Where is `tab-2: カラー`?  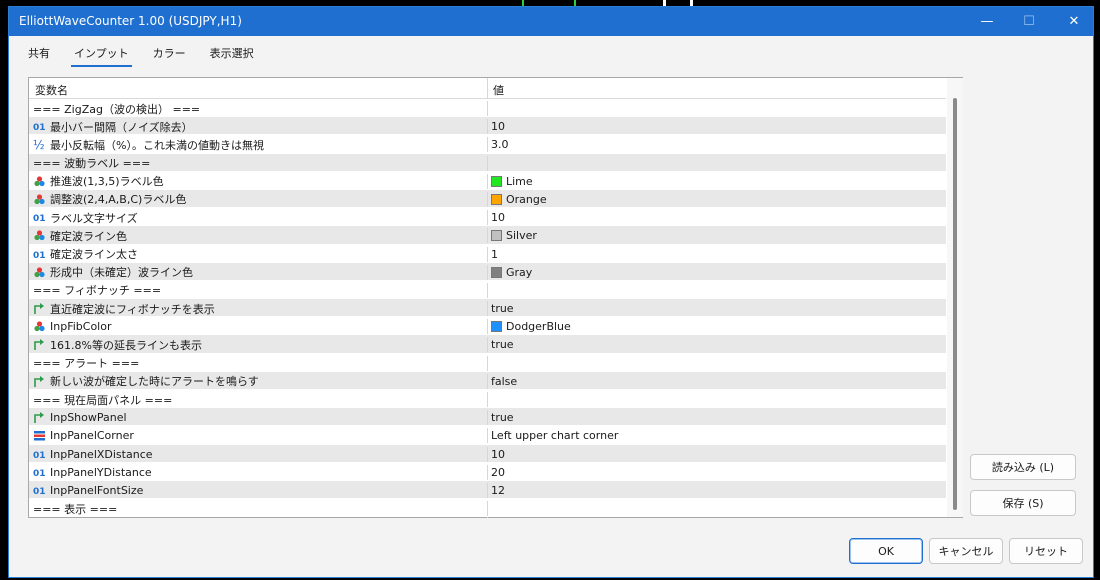
tab-2: カラー is located at coordinates (169, 55).